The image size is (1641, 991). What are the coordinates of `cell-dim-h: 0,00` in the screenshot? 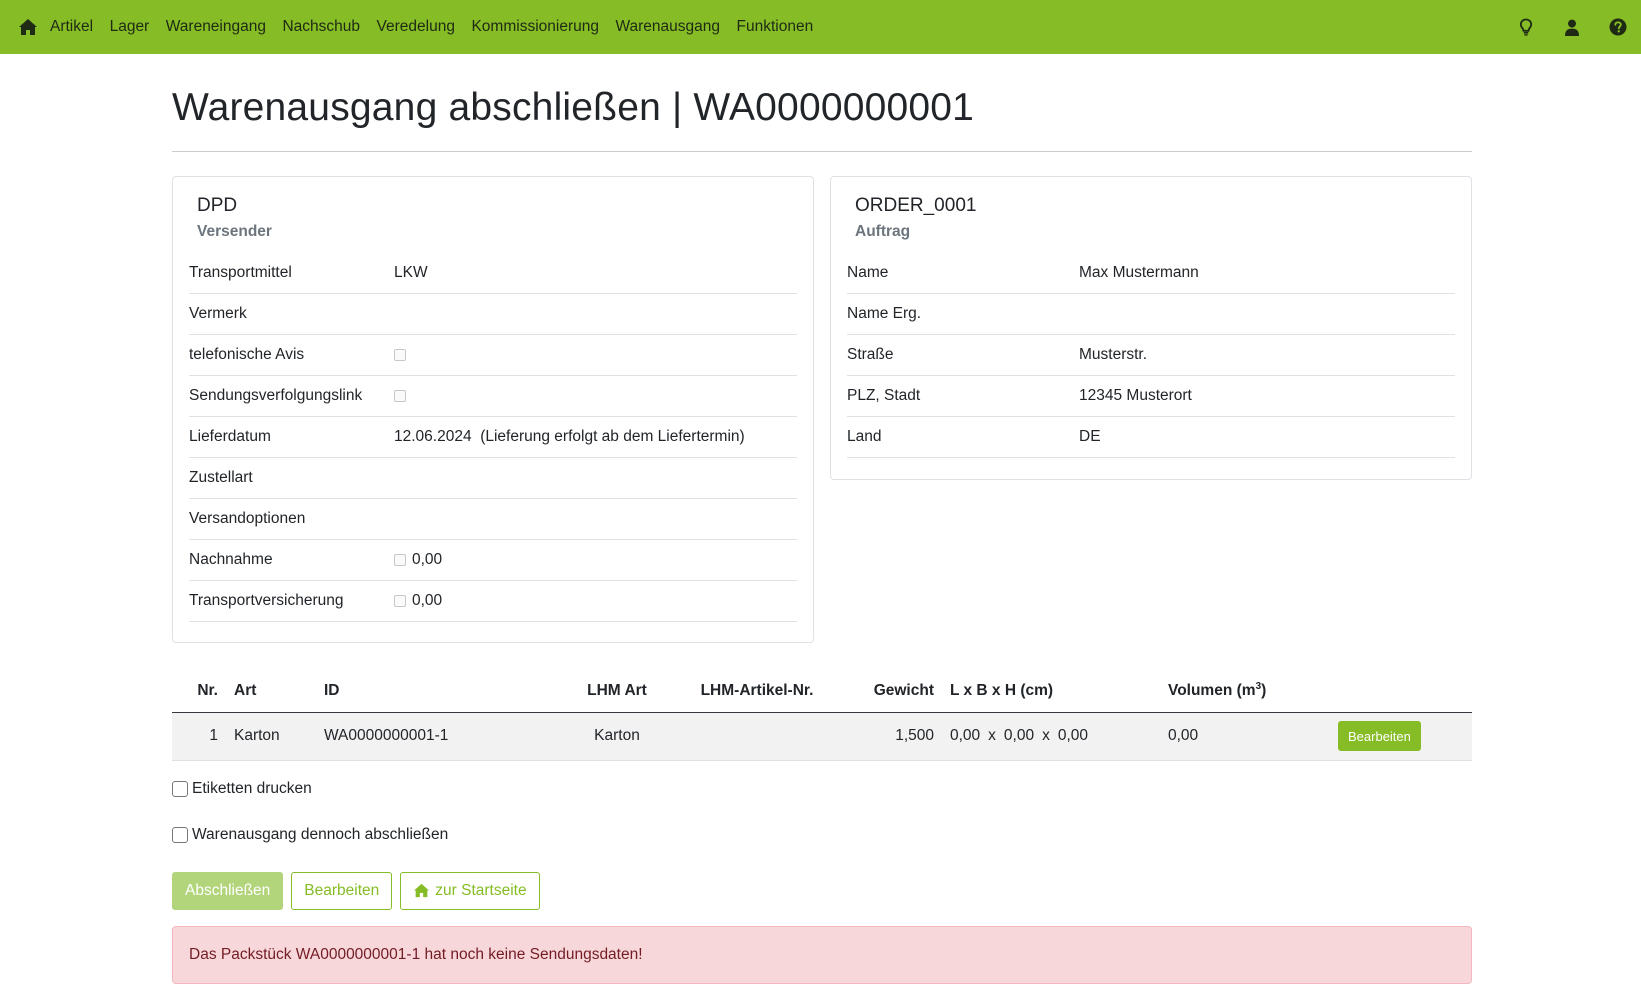 It's located at (1073, 735).